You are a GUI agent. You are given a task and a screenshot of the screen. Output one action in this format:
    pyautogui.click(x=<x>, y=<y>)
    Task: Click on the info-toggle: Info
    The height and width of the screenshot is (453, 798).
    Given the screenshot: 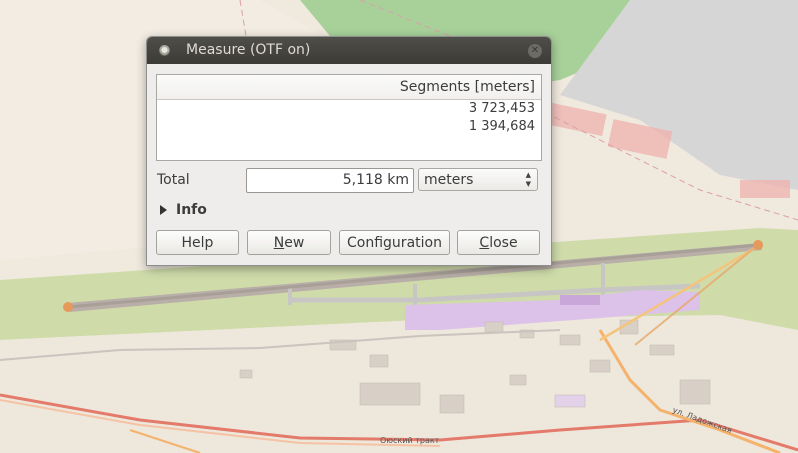 What is the action you would take?
    pyautogui.click(x=183, y=210)
    